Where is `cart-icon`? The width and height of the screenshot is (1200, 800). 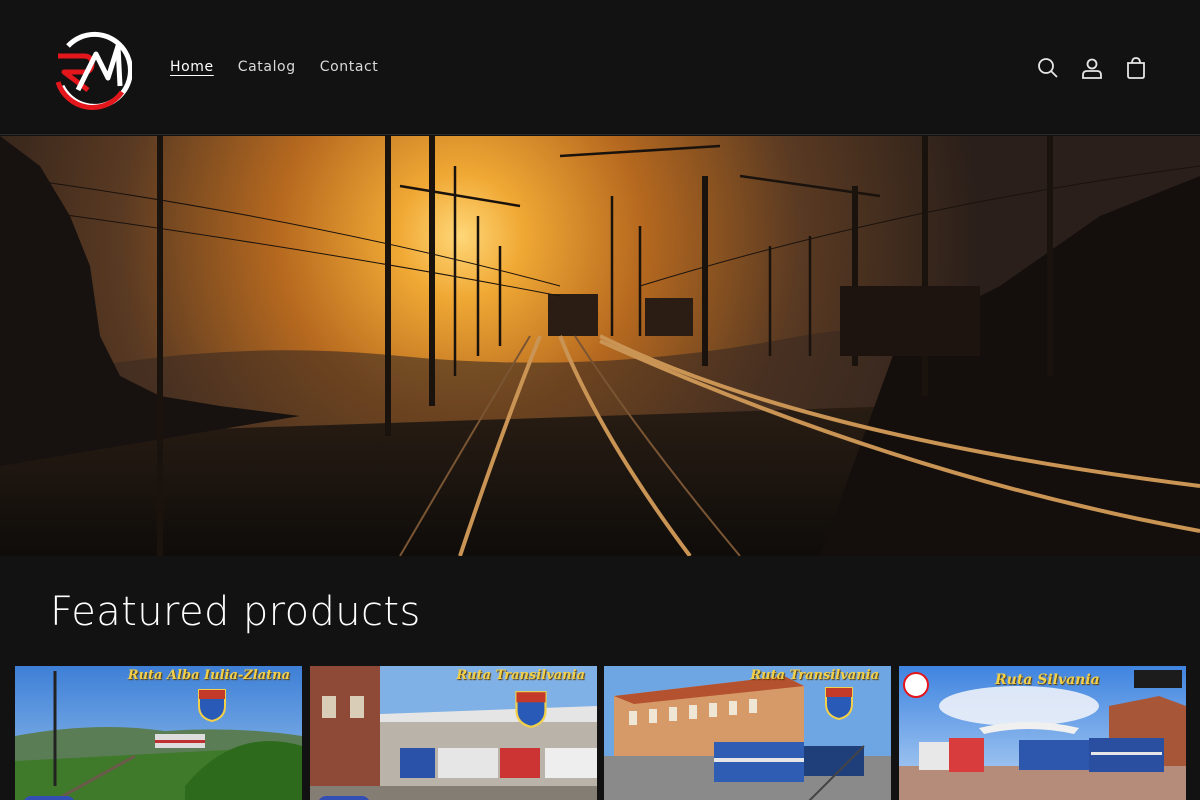 cart-icon is located at coordinates (1136, 68).